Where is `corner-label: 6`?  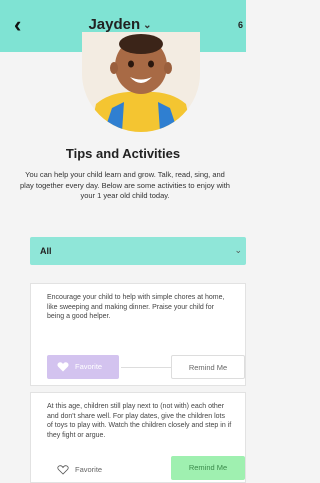
corner-label: 6 is located at coordinates (240, 25).